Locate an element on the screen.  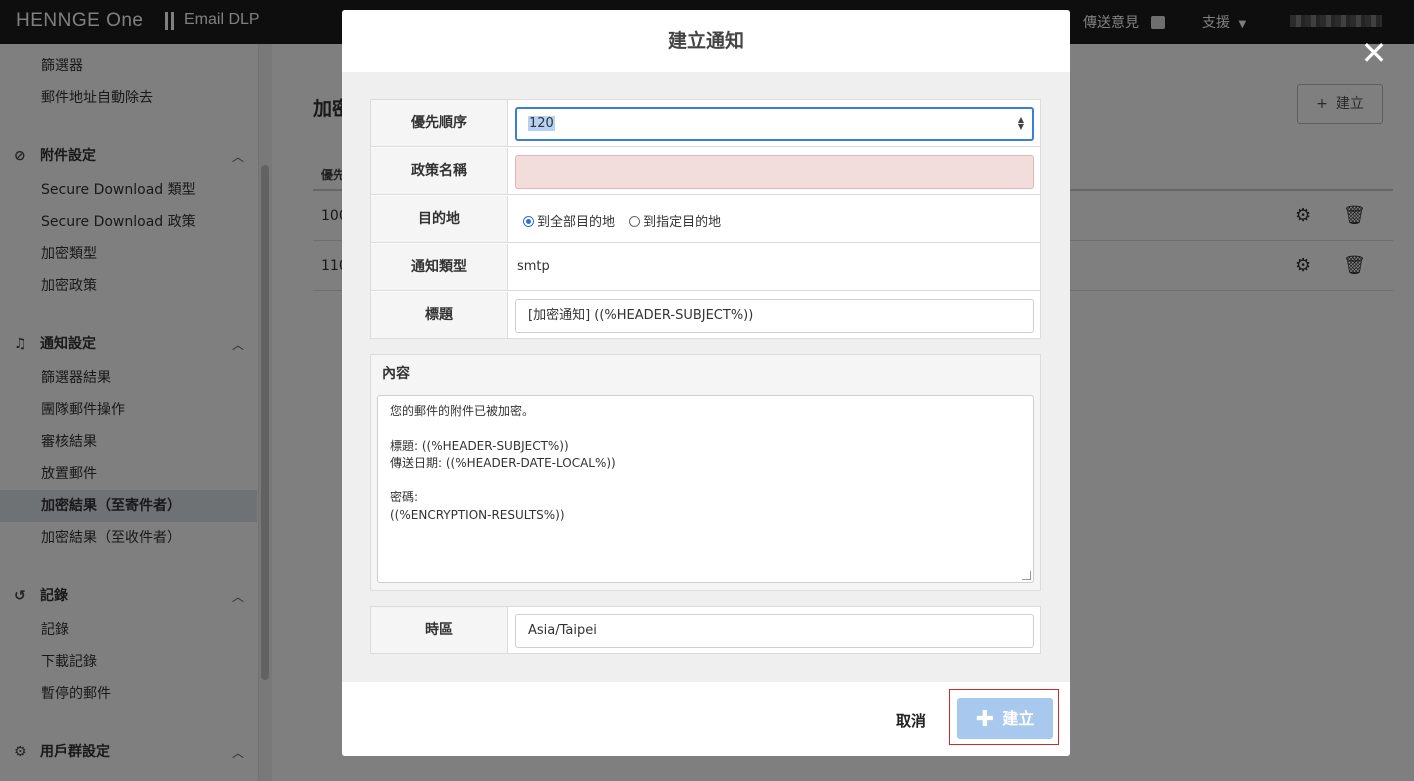
form-row-timezone: 時區 Asia/Taipei is located at coordinates (705, 630).